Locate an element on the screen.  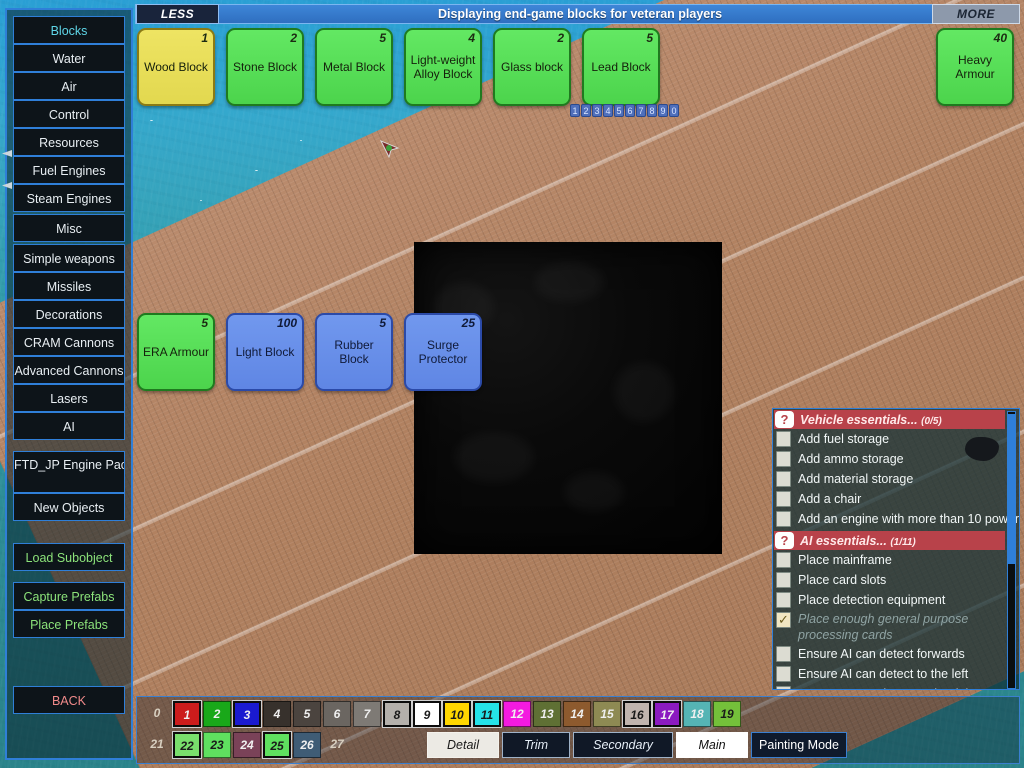
sidebar-item-fuel-engines: Fuel Engines is located at coordinates (69, 170).